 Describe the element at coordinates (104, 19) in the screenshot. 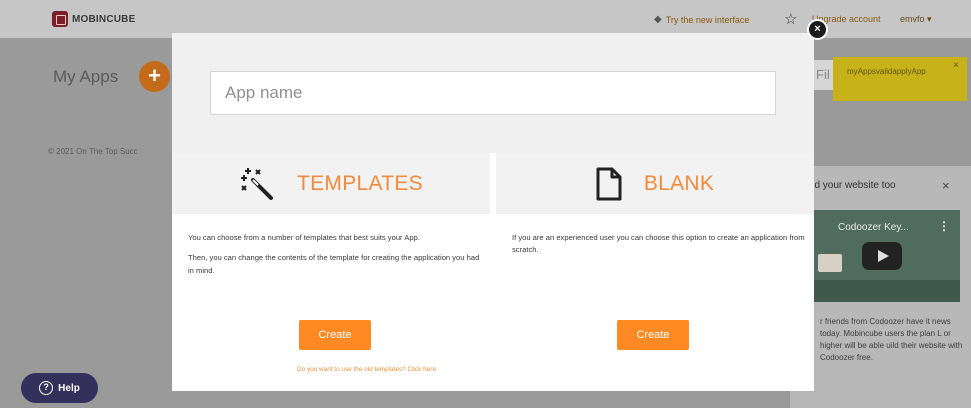

I see `logo-text: MOBINCUBE` at that location.